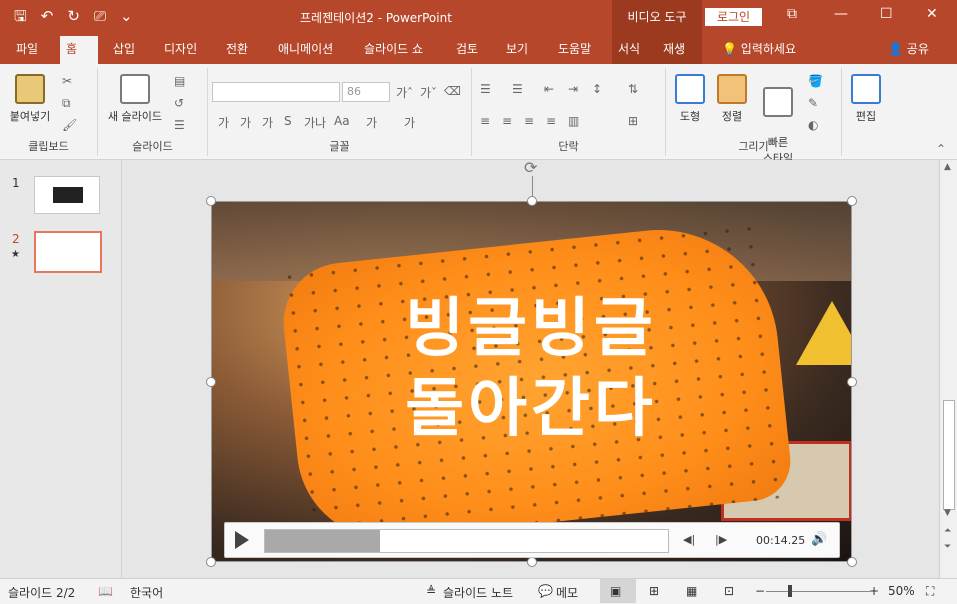 This screenshot has height=604, width=957. What do you see at coordinates (941, 149) in the screenshot?
I see `collapse-ribbon-icon: ⌃` at bounding box center [941, 149].